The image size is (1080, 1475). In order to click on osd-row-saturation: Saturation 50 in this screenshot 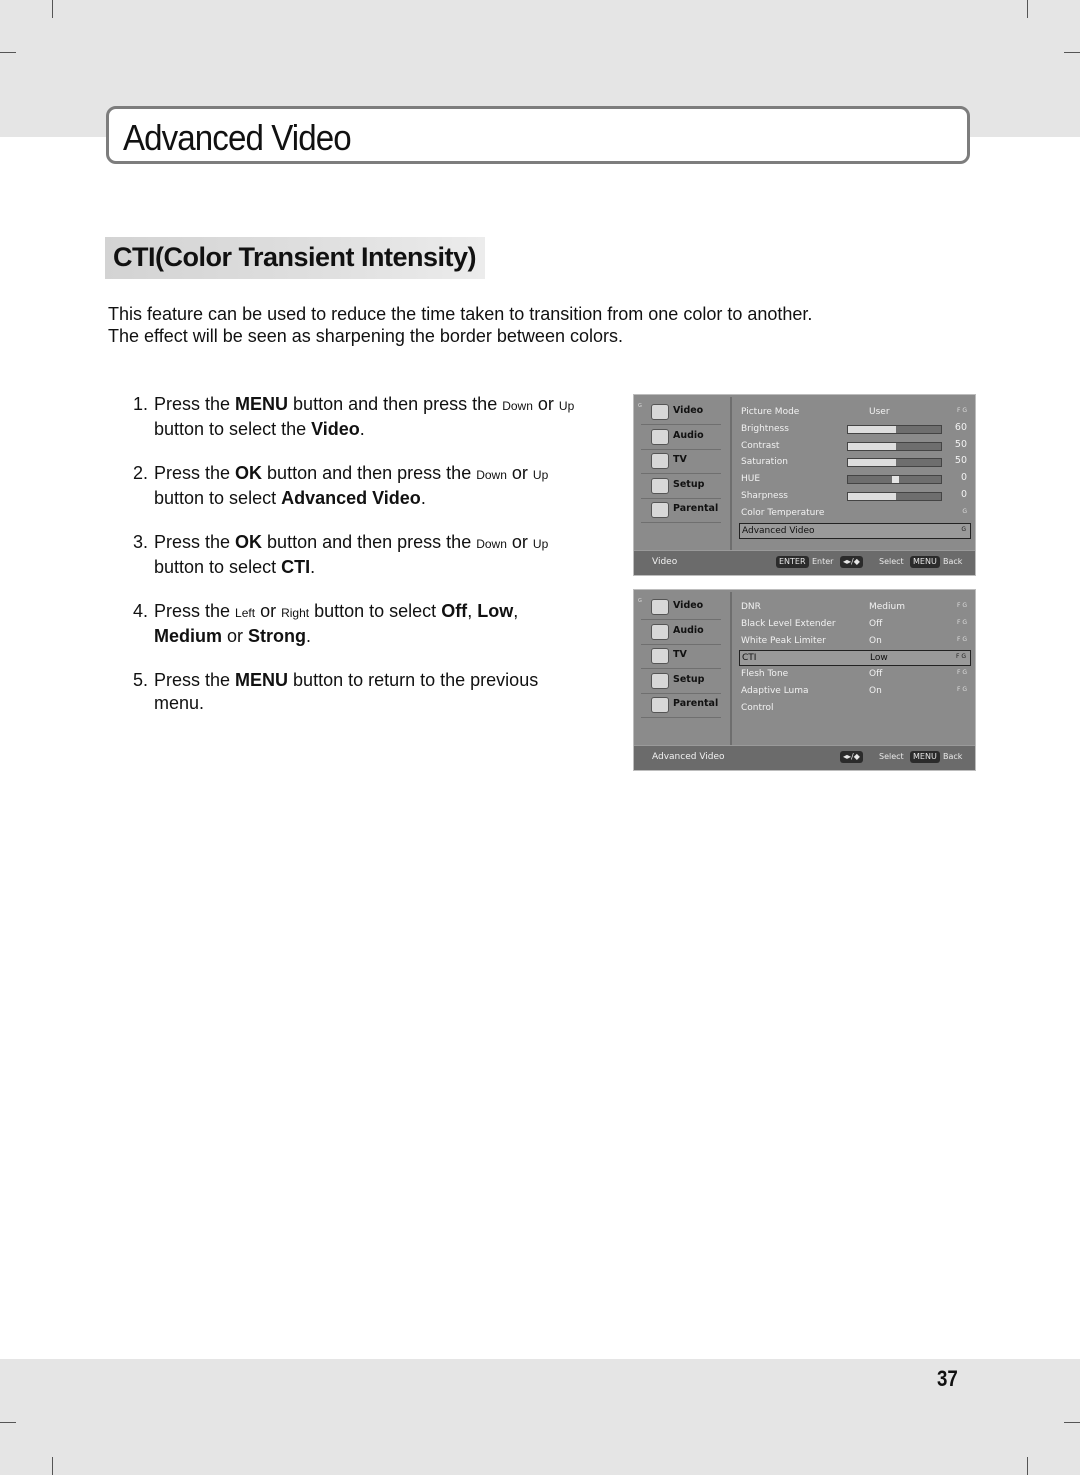, I will do `click(855, 463)`.